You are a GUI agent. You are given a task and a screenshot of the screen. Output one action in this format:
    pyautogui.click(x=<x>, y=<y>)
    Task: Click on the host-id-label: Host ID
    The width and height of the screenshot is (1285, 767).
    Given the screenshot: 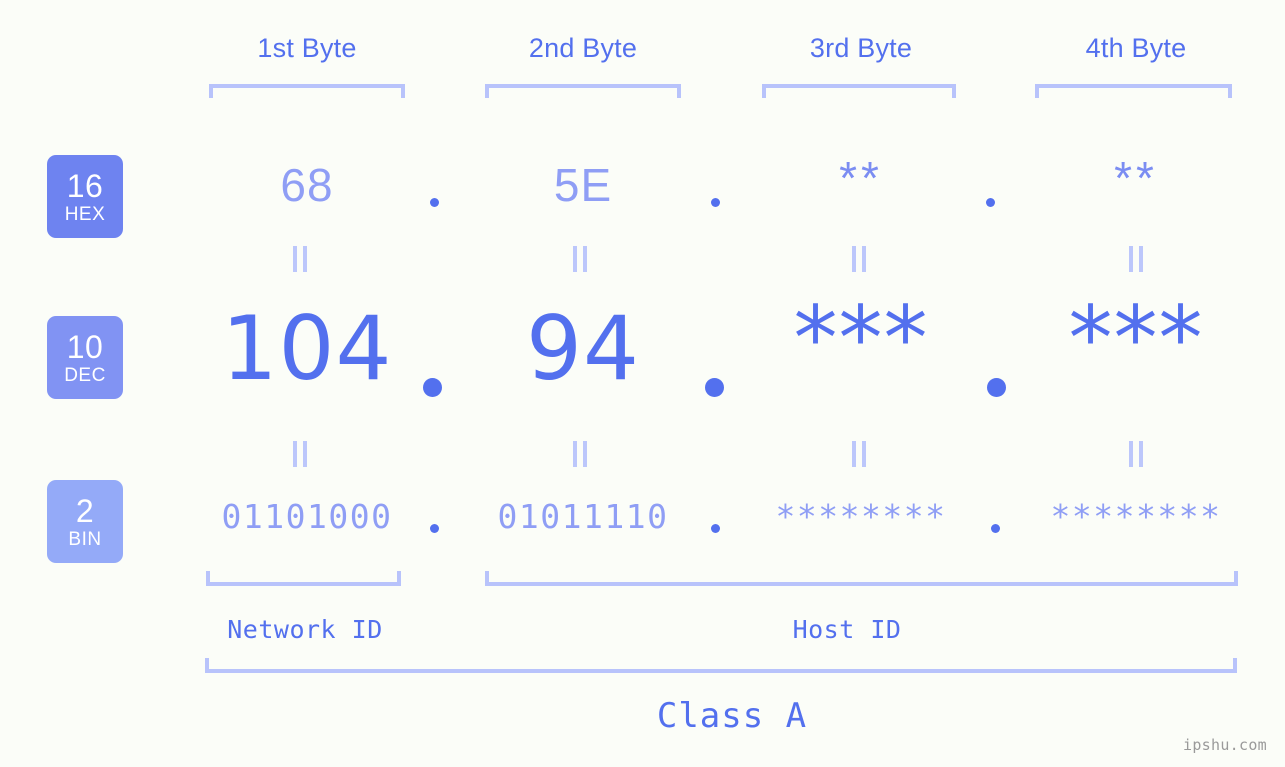 What is the action you would take?
    pyautogui.click(x=847, y=629)
    